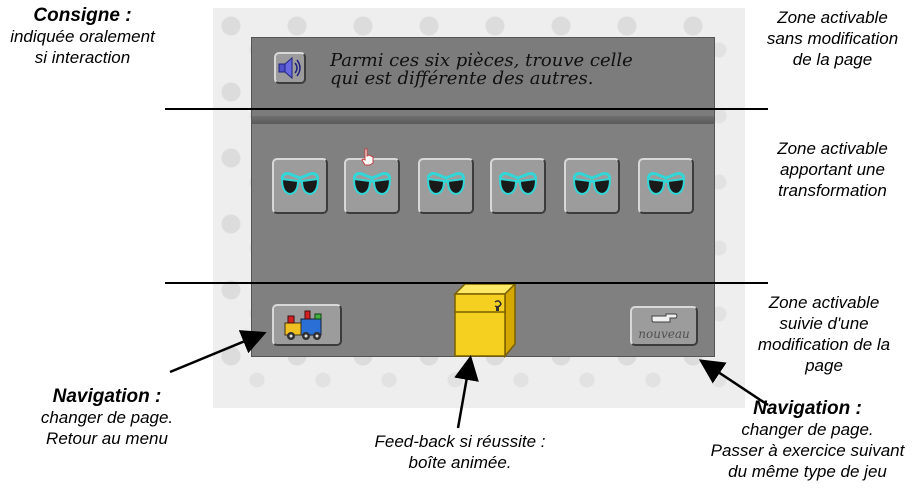  What do you see at coordinates (303, 325) in the screenshot?
I see `train-icon` at bounding box center [303, 325].